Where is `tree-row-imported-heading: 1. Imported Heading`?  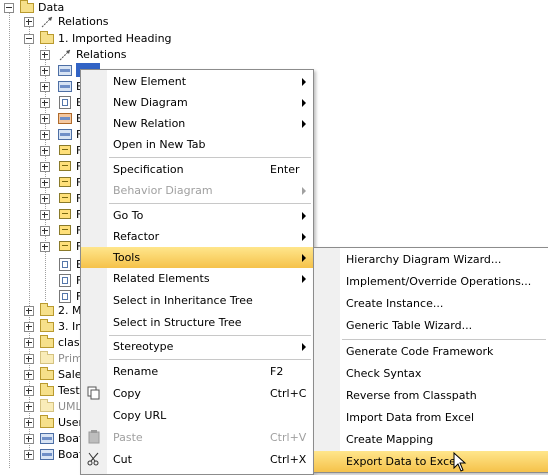 tree-row-imported-heading: 1. Imported Heading is located at coordinates (90, 39).